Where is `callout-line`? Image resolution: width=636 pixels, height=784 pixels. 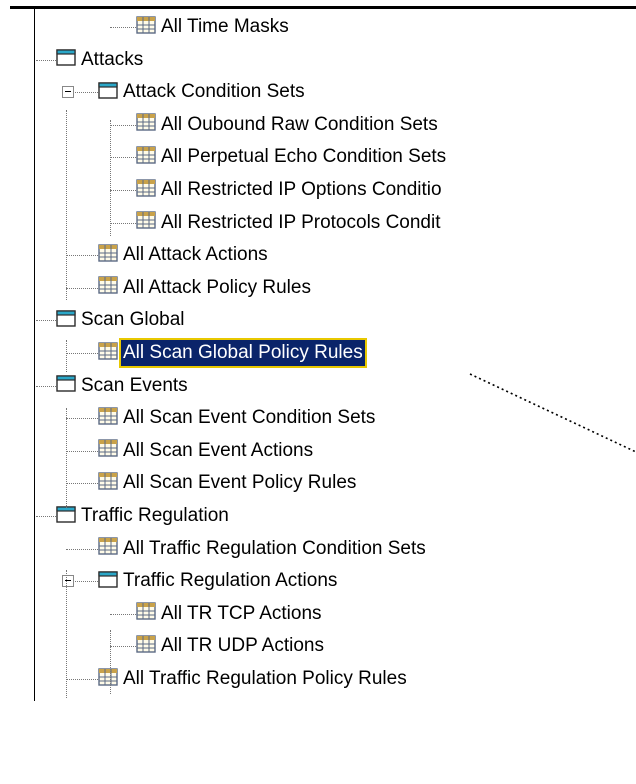
callout-line is located at coordinates (552, 413).